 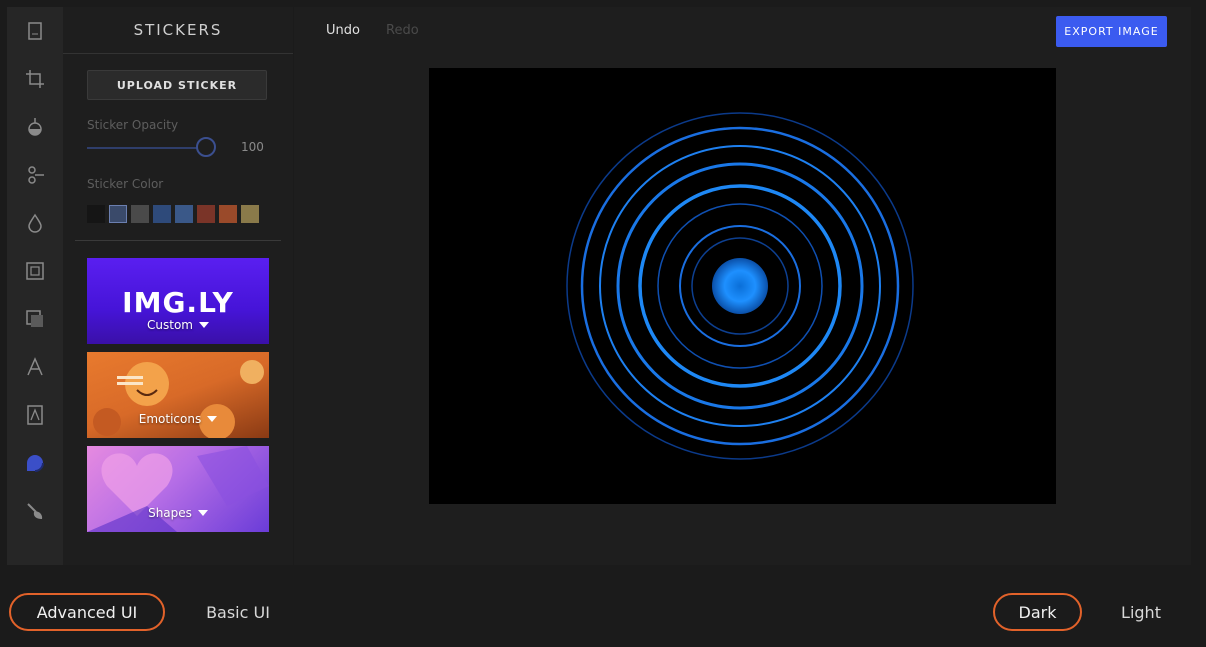 What do you see at coordinates (252, 147) in the screenshot?
I see `opacity-value: 100` at bounding box center [252, 147].